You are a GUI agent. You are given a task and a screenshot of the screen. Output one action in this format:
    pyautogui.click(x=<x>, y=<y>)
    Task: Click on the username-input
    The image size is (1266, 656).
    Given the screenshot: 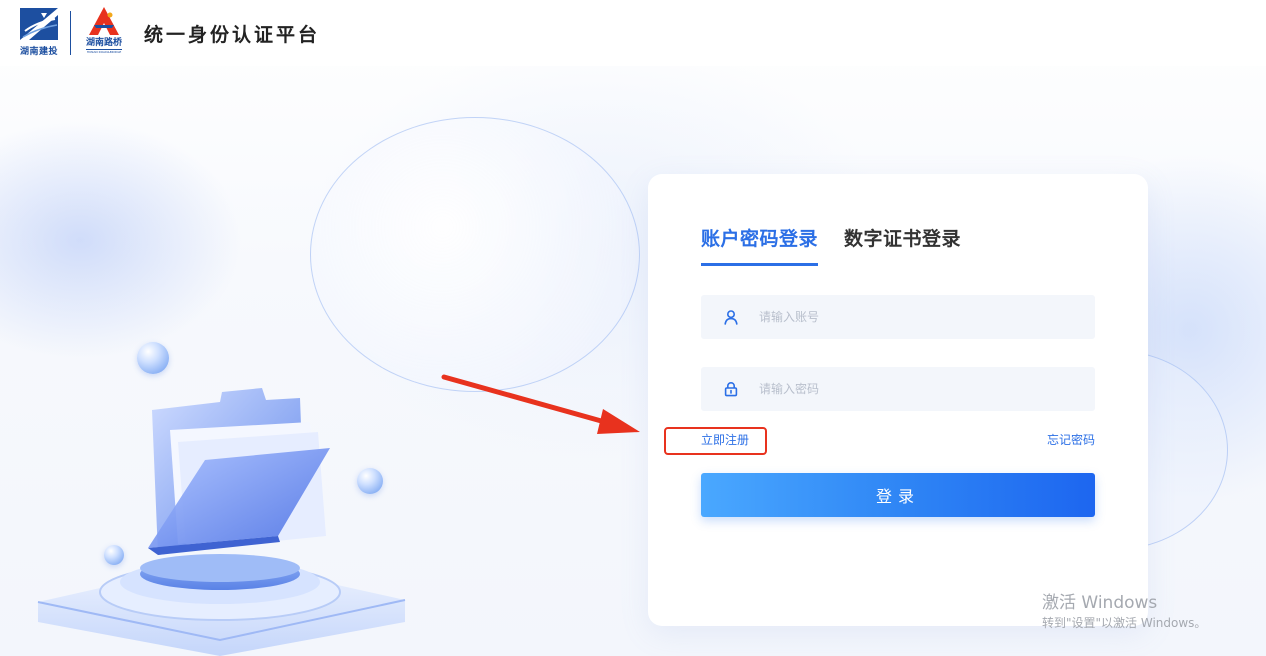 What is the action you would take?
    pyautogui.click(x=927, y=317)
    